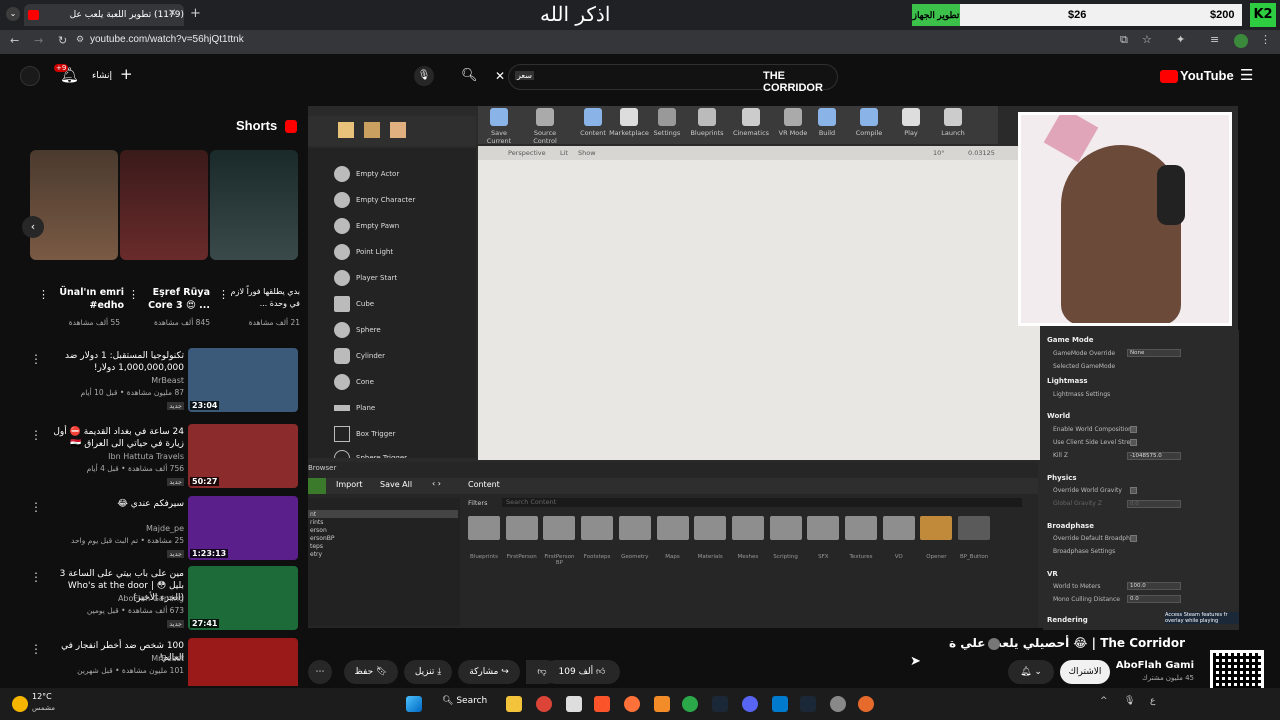  Describe the element at coordinates (254, 205) in the screenshot. I see `short-thumb` at that location.